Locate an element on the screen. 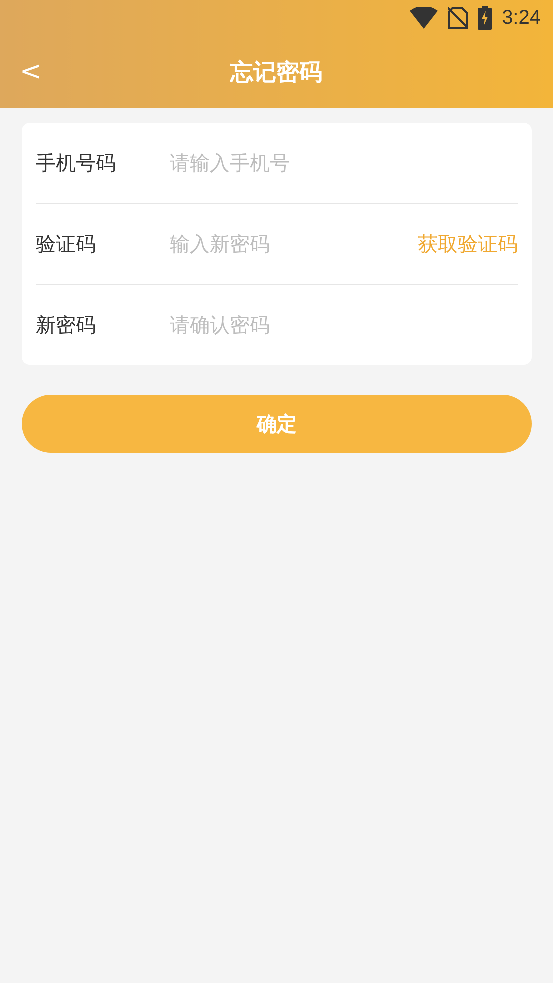 The height and width of the screenshot is (983, 553). field-label: 手机号码 is located at coordinates (76, 163).